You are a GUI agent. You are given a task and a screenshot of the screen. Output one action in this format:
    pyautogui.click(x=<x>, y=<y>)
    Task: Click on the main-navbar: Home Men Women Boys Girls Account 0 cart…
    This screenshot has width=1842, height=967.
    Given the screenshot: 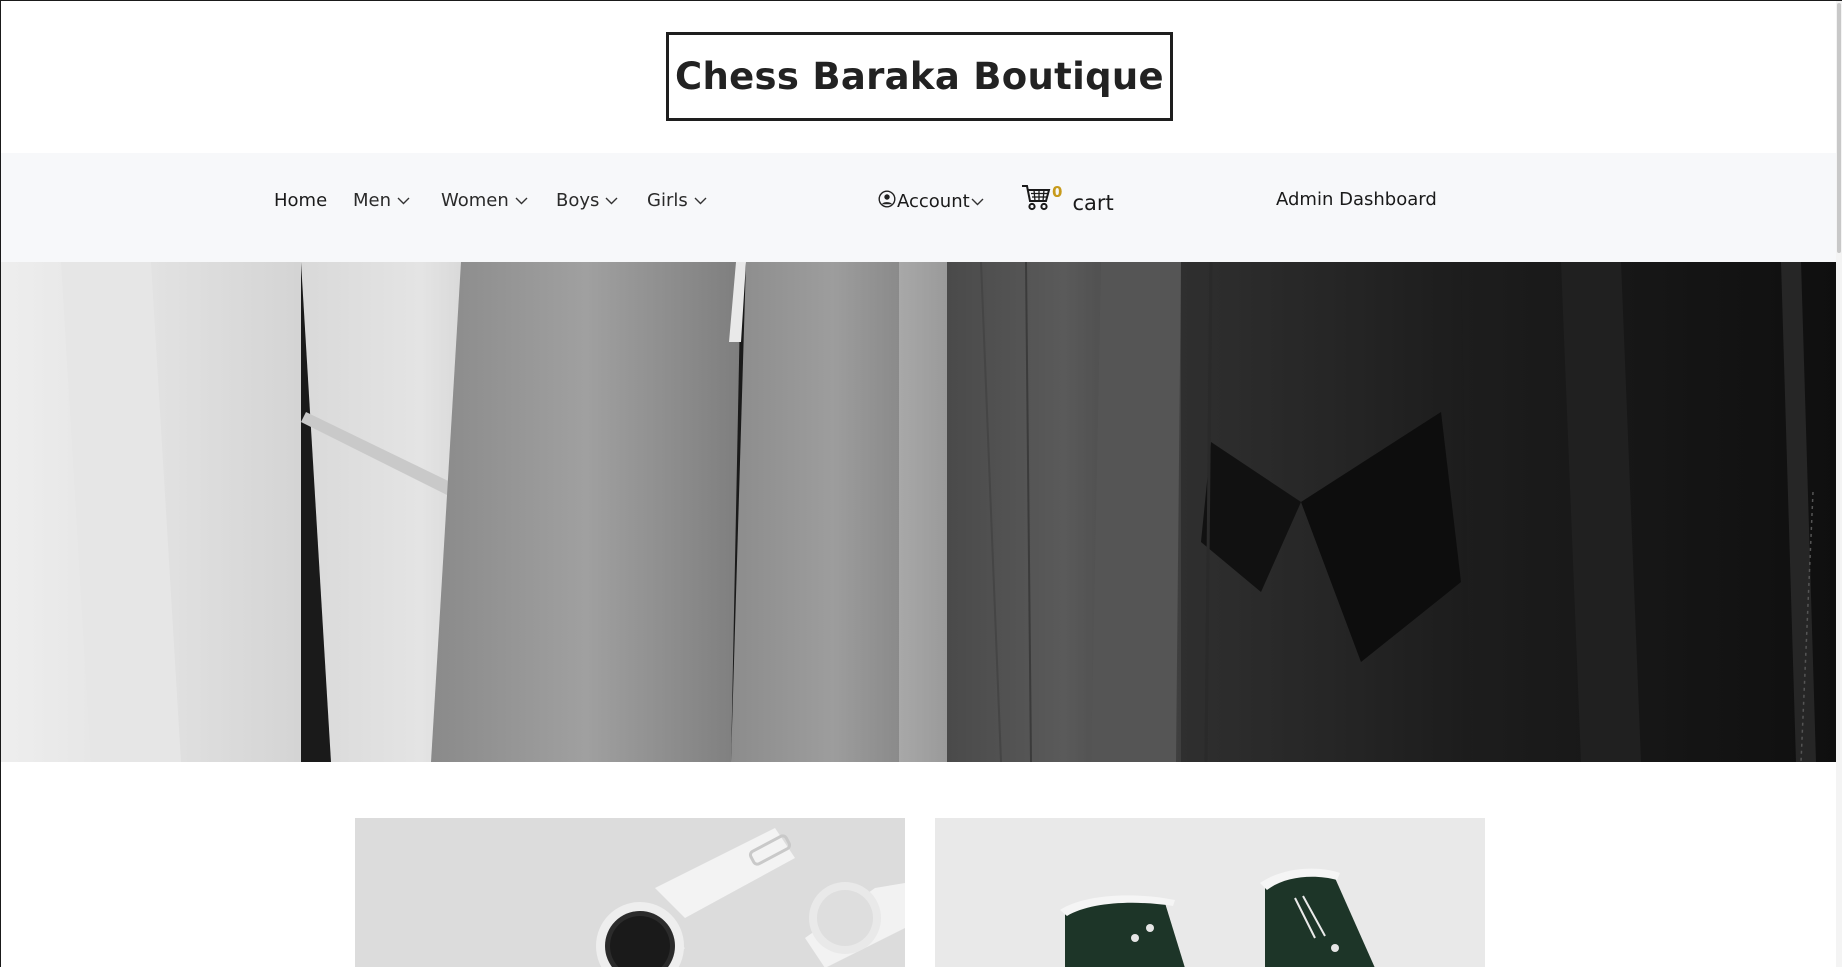 What is the action you would take?
    pyautogui.click(x=919, y=207)
    